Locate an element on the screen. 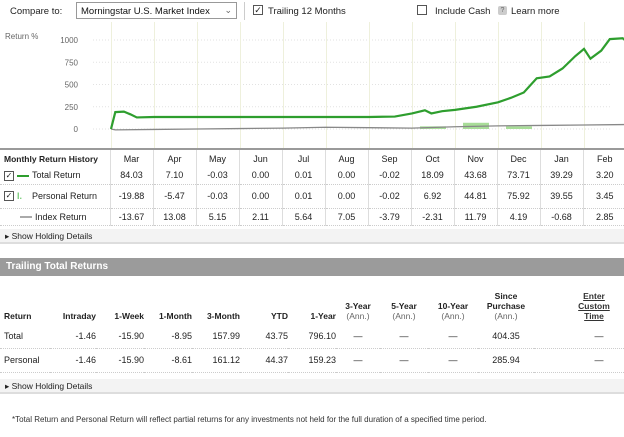 The image size is (624, 437). return-value: 159.23 is located at coordinates (312, 360).